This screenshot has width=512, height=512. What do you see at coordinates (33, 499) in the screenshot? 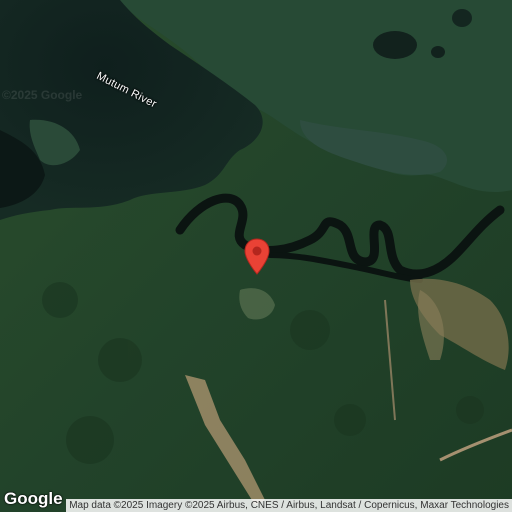
I see `google-logo: Google` at bounding box center [33, 499].